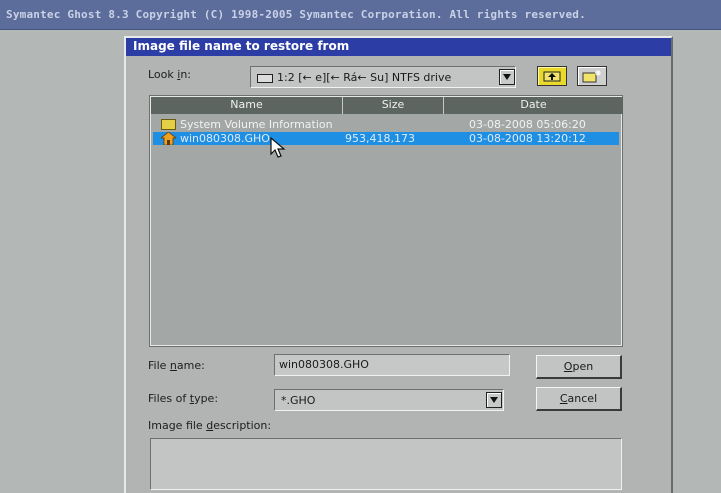 The height and width of the screenshot is (493, 721). Describe the element at coordinates (583, 366) in the screenshot. I see `open-button-rest: pen` at that location.